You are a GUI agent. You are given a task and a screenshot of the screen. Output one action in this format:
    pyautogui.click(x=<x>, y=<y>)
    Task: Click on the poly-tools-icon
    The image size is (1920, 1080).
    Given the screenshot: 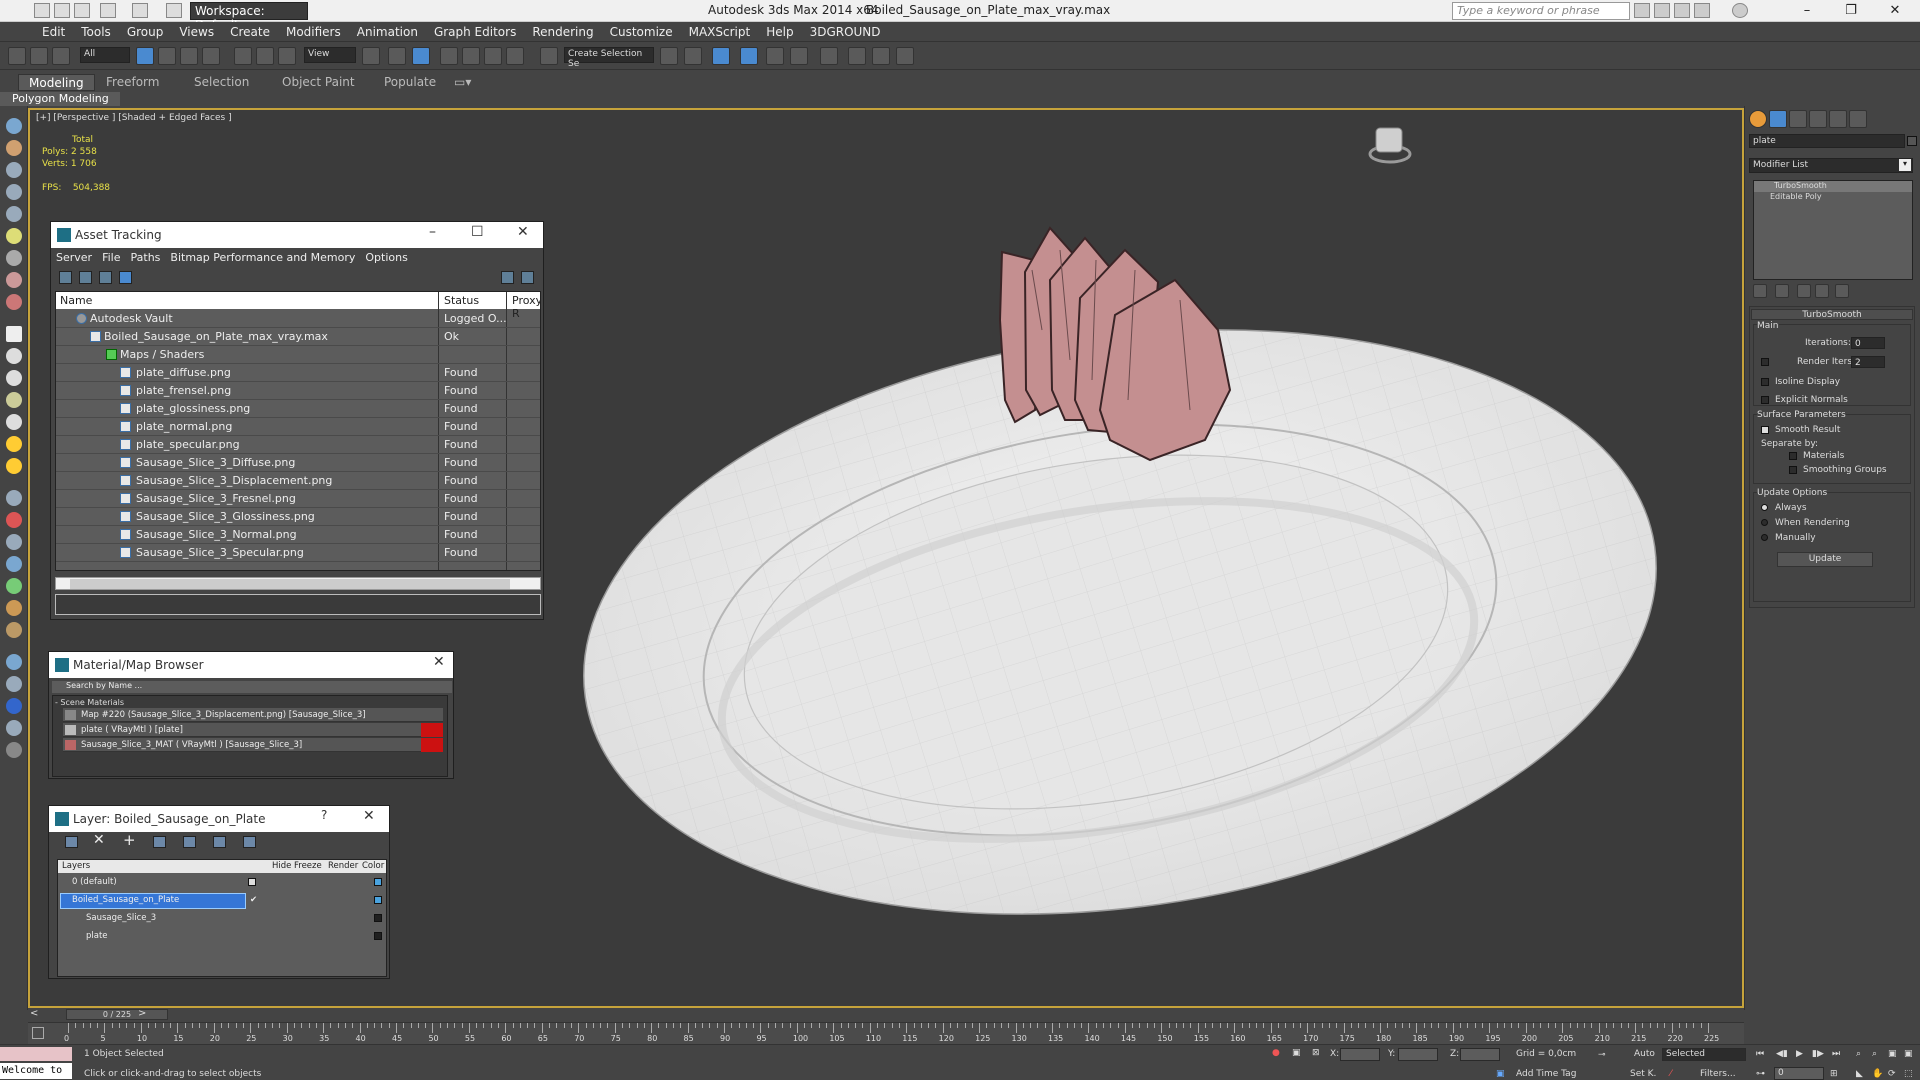 What is the action you would take?
    pyautogui.click(x=14, y=170)
    